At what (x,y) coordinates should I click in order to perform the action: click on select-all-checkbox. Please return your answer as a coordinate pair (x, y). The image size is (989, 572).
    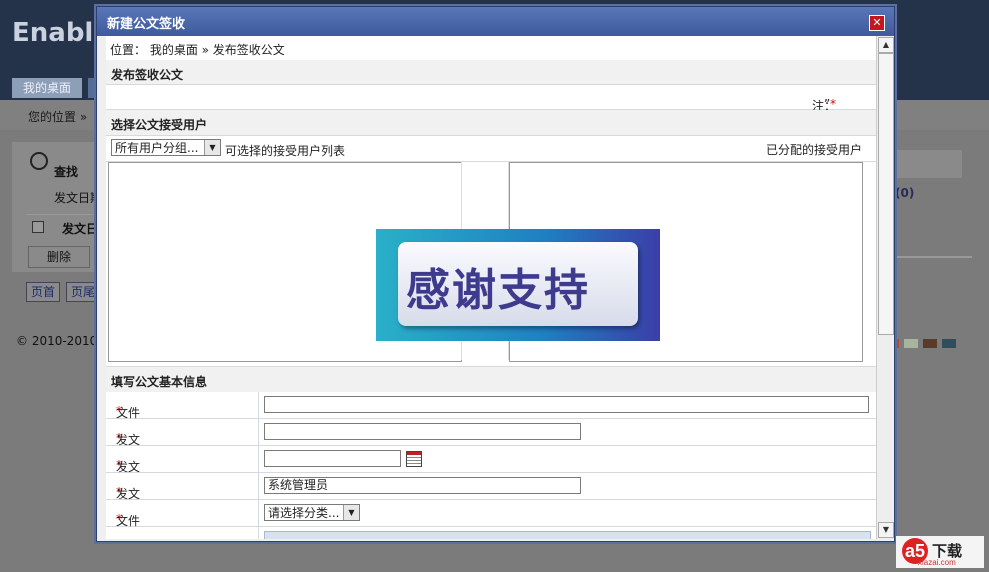
    Looking at the image, I should click on (38, 227).